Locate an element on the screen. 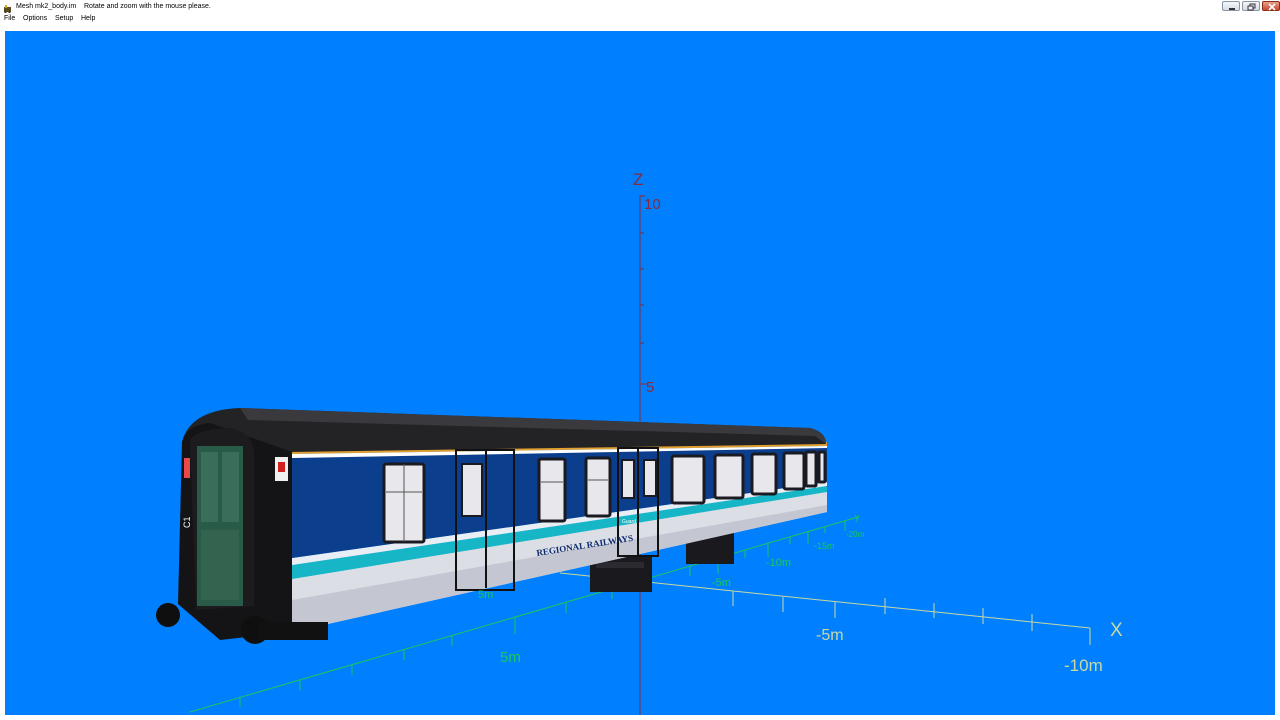 This screenshot has height=720, width=1280. close-icon is located at coordinates (1272, 7).